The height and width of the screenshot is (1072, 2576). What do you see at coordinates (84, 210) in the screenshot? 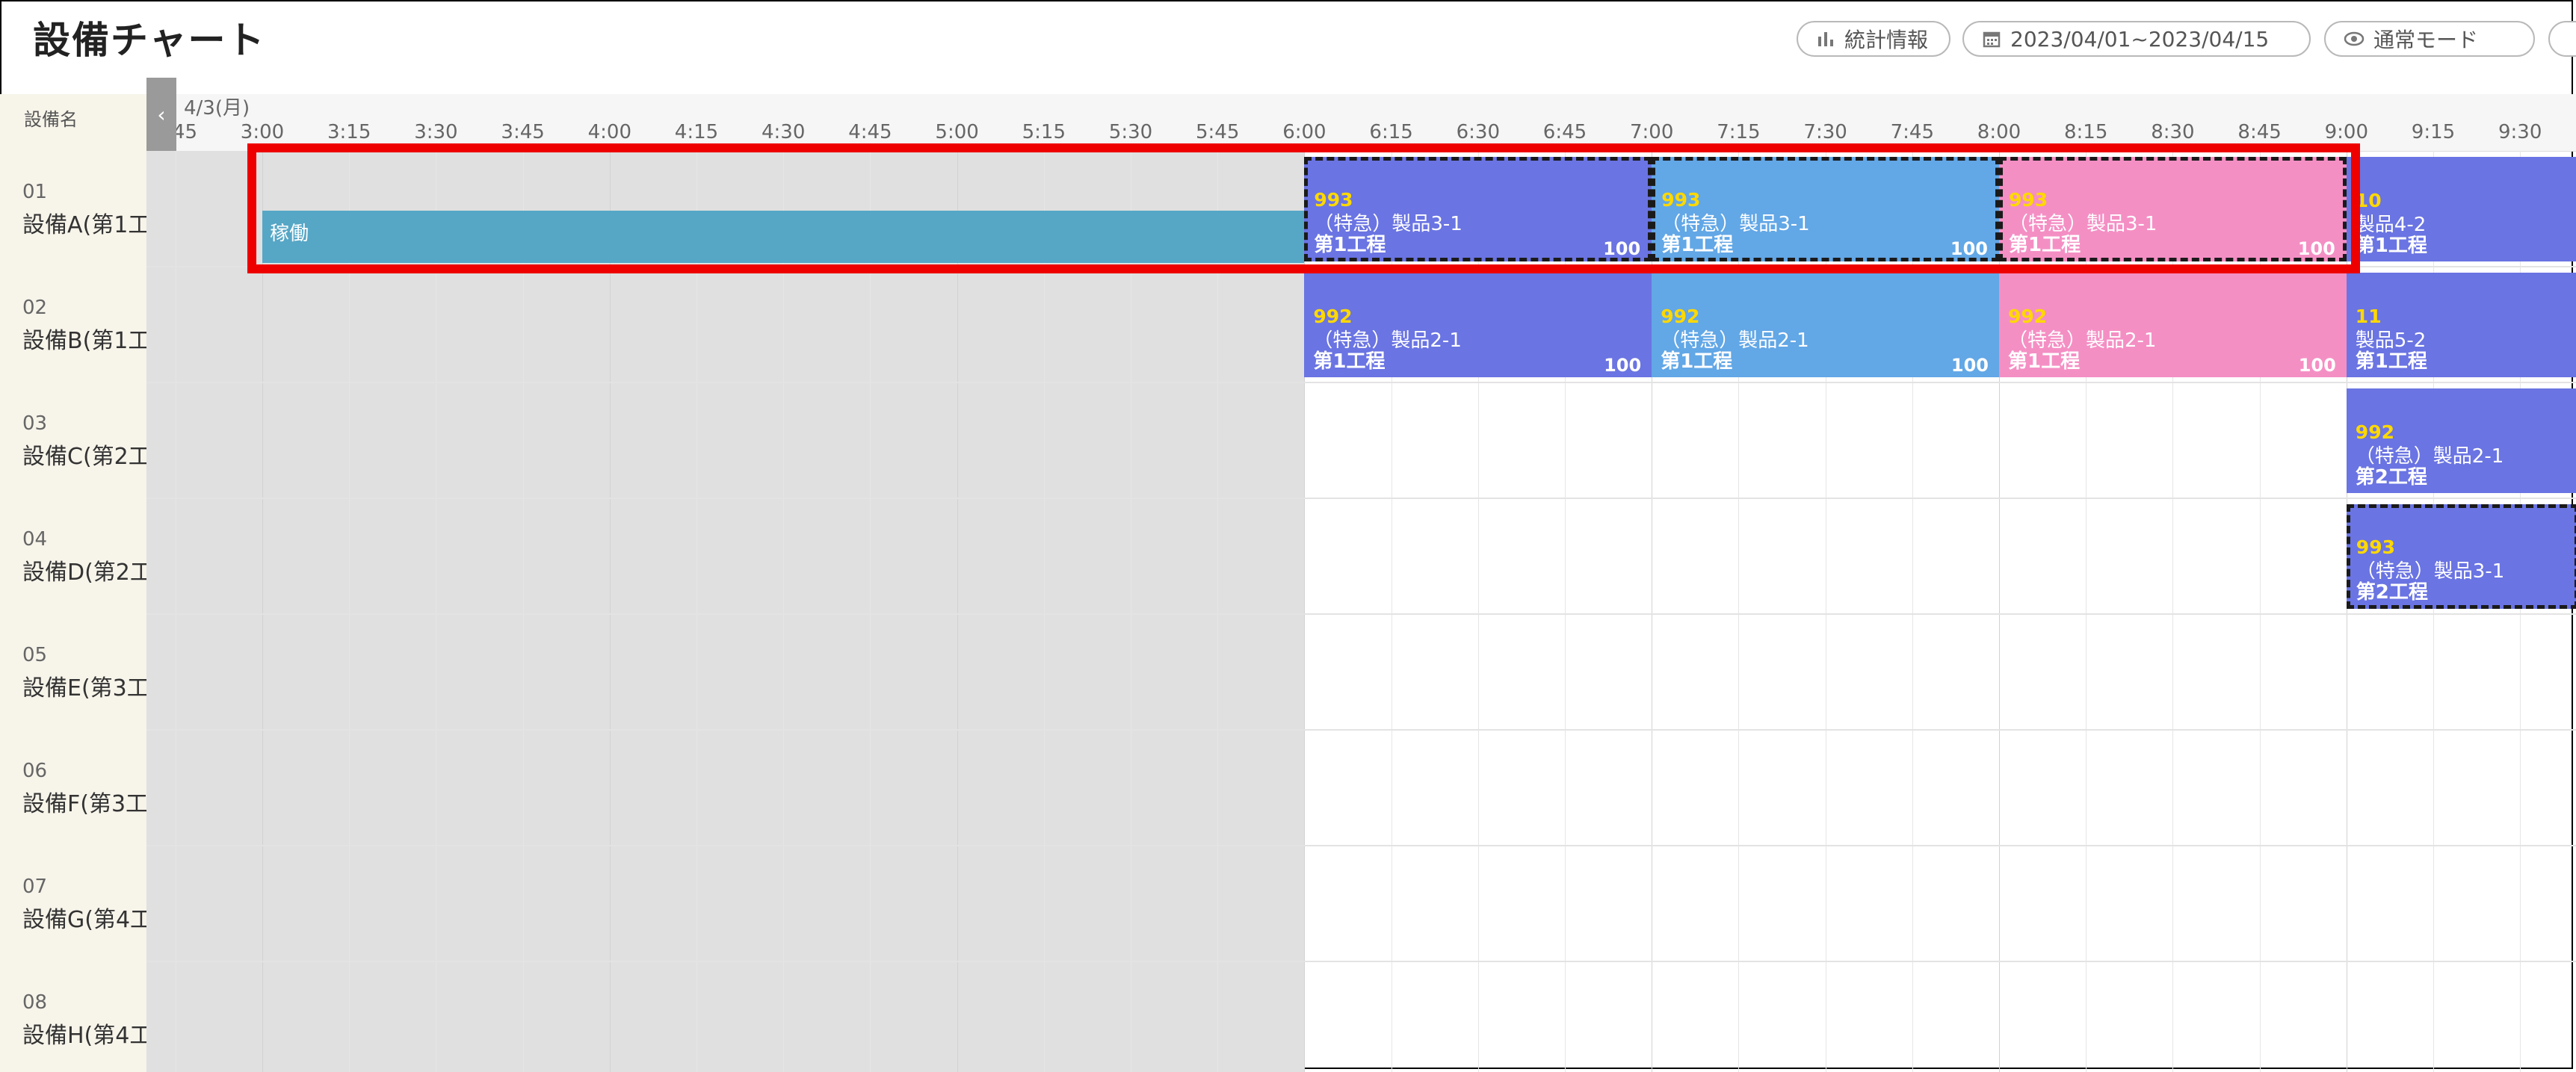
I see `equipment-row-label: 01 設備A(第1工` at bounding box center [84, 210].